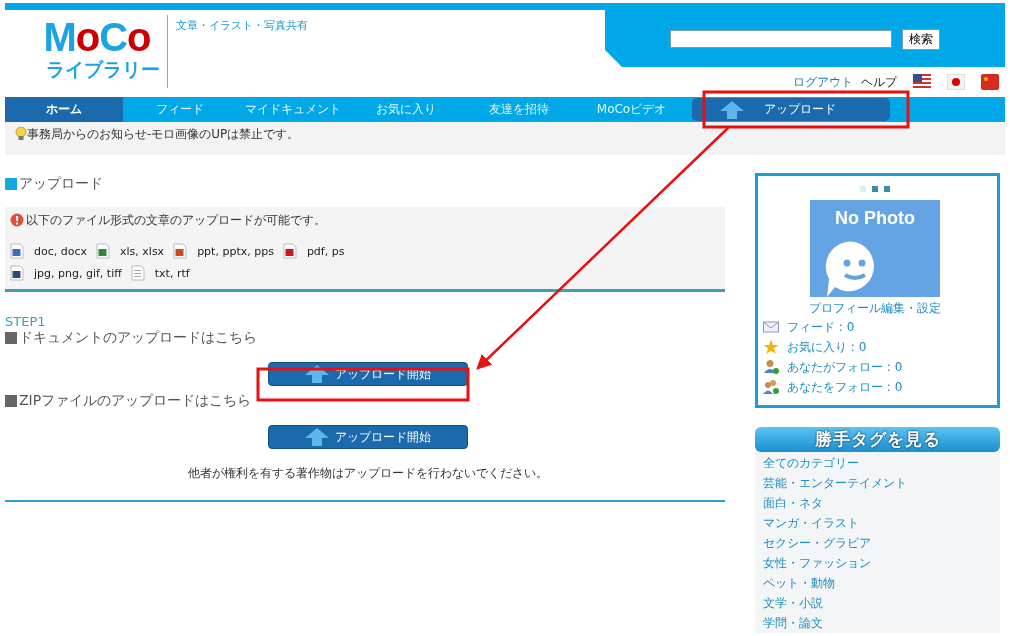 The image size is (1010, 636). Describe the element at coordinates (405, 109) in the screenshot. I see `nav-tab: お気に入り` at that location.